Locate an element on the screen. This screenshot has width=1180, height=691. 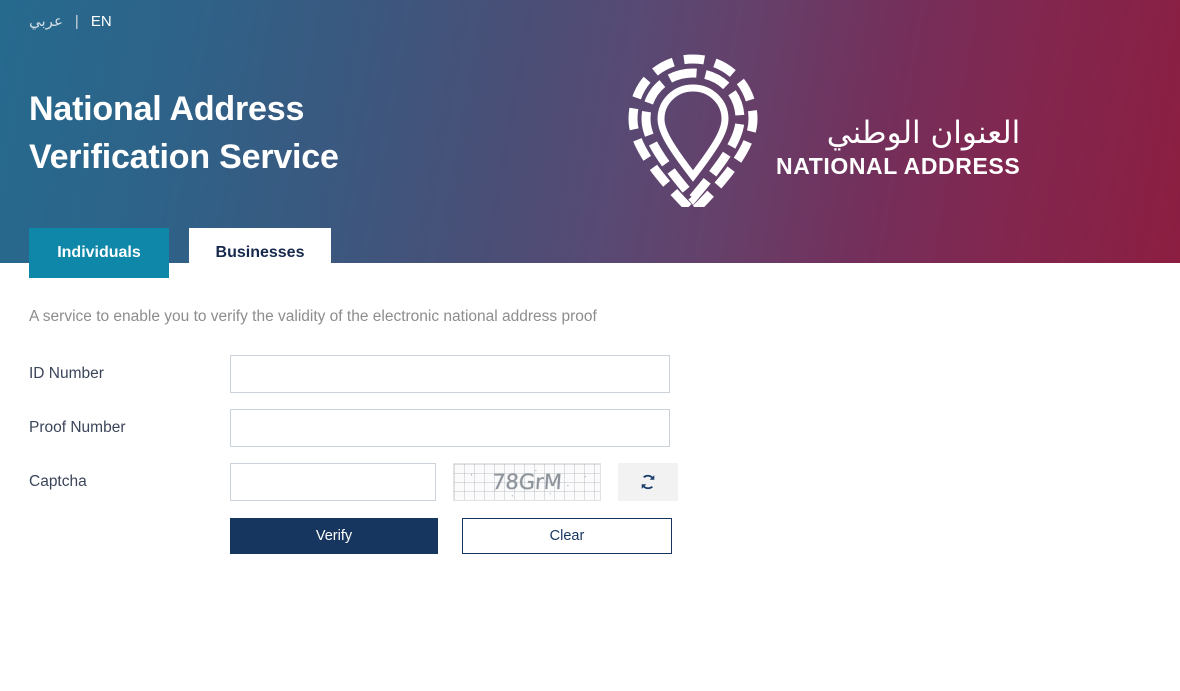
page-title-line-2: Verification Service is located at coordinates (184, 156).